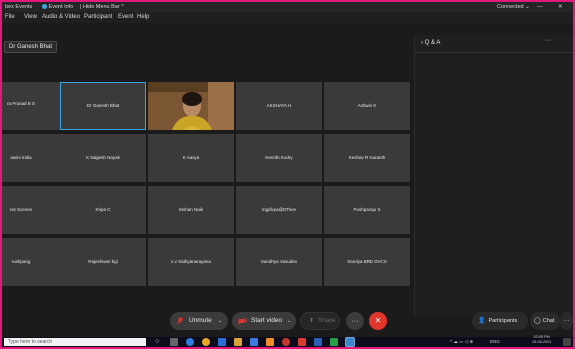 This screenshot has width=575, height=349. Describe the element at coordinates (222, 342) in the screenshot. I see `store-icon` at that location.